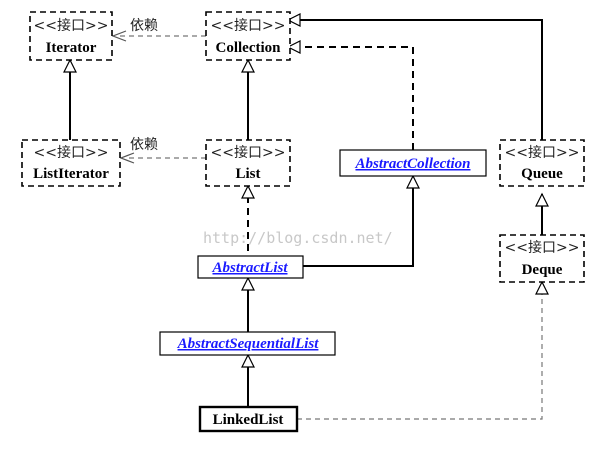 Image resolution: width=600 pixels, height=450 pixels. What do you see at coordinates (248, 191) in the screenshot?
I see `triangle-list` at bounding box center [248, 191].